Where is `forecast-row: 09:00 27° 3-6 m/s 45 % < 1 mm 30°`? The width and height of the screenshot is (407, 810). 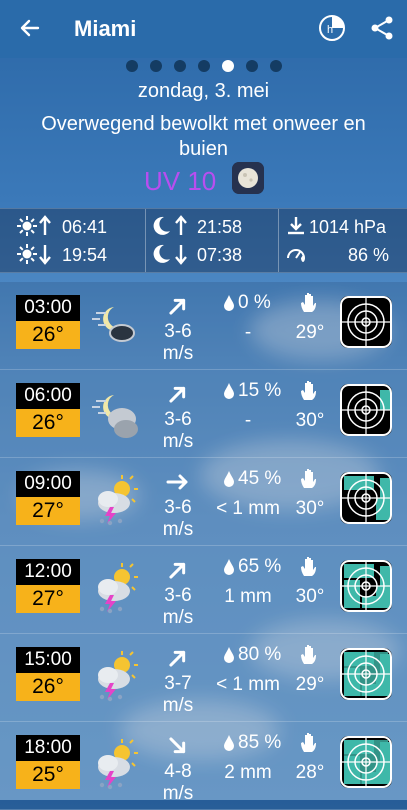
forecast-row: 09:00 27° 3-6 m/s 45 % < 1 mm 30° is located at coordinates (203, 502).